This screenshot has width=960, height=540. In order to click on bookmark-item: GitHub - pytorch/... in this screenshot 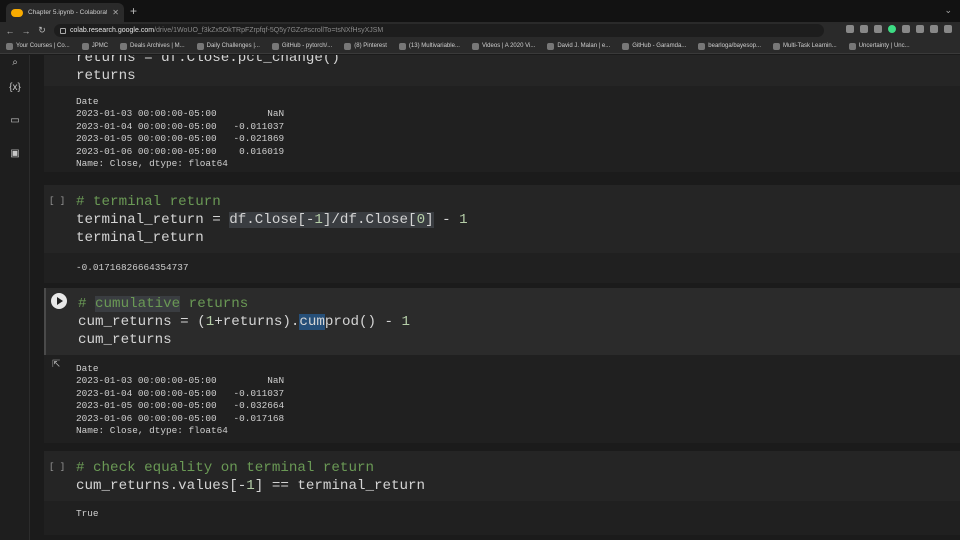, I will do `click(301, 46)`.